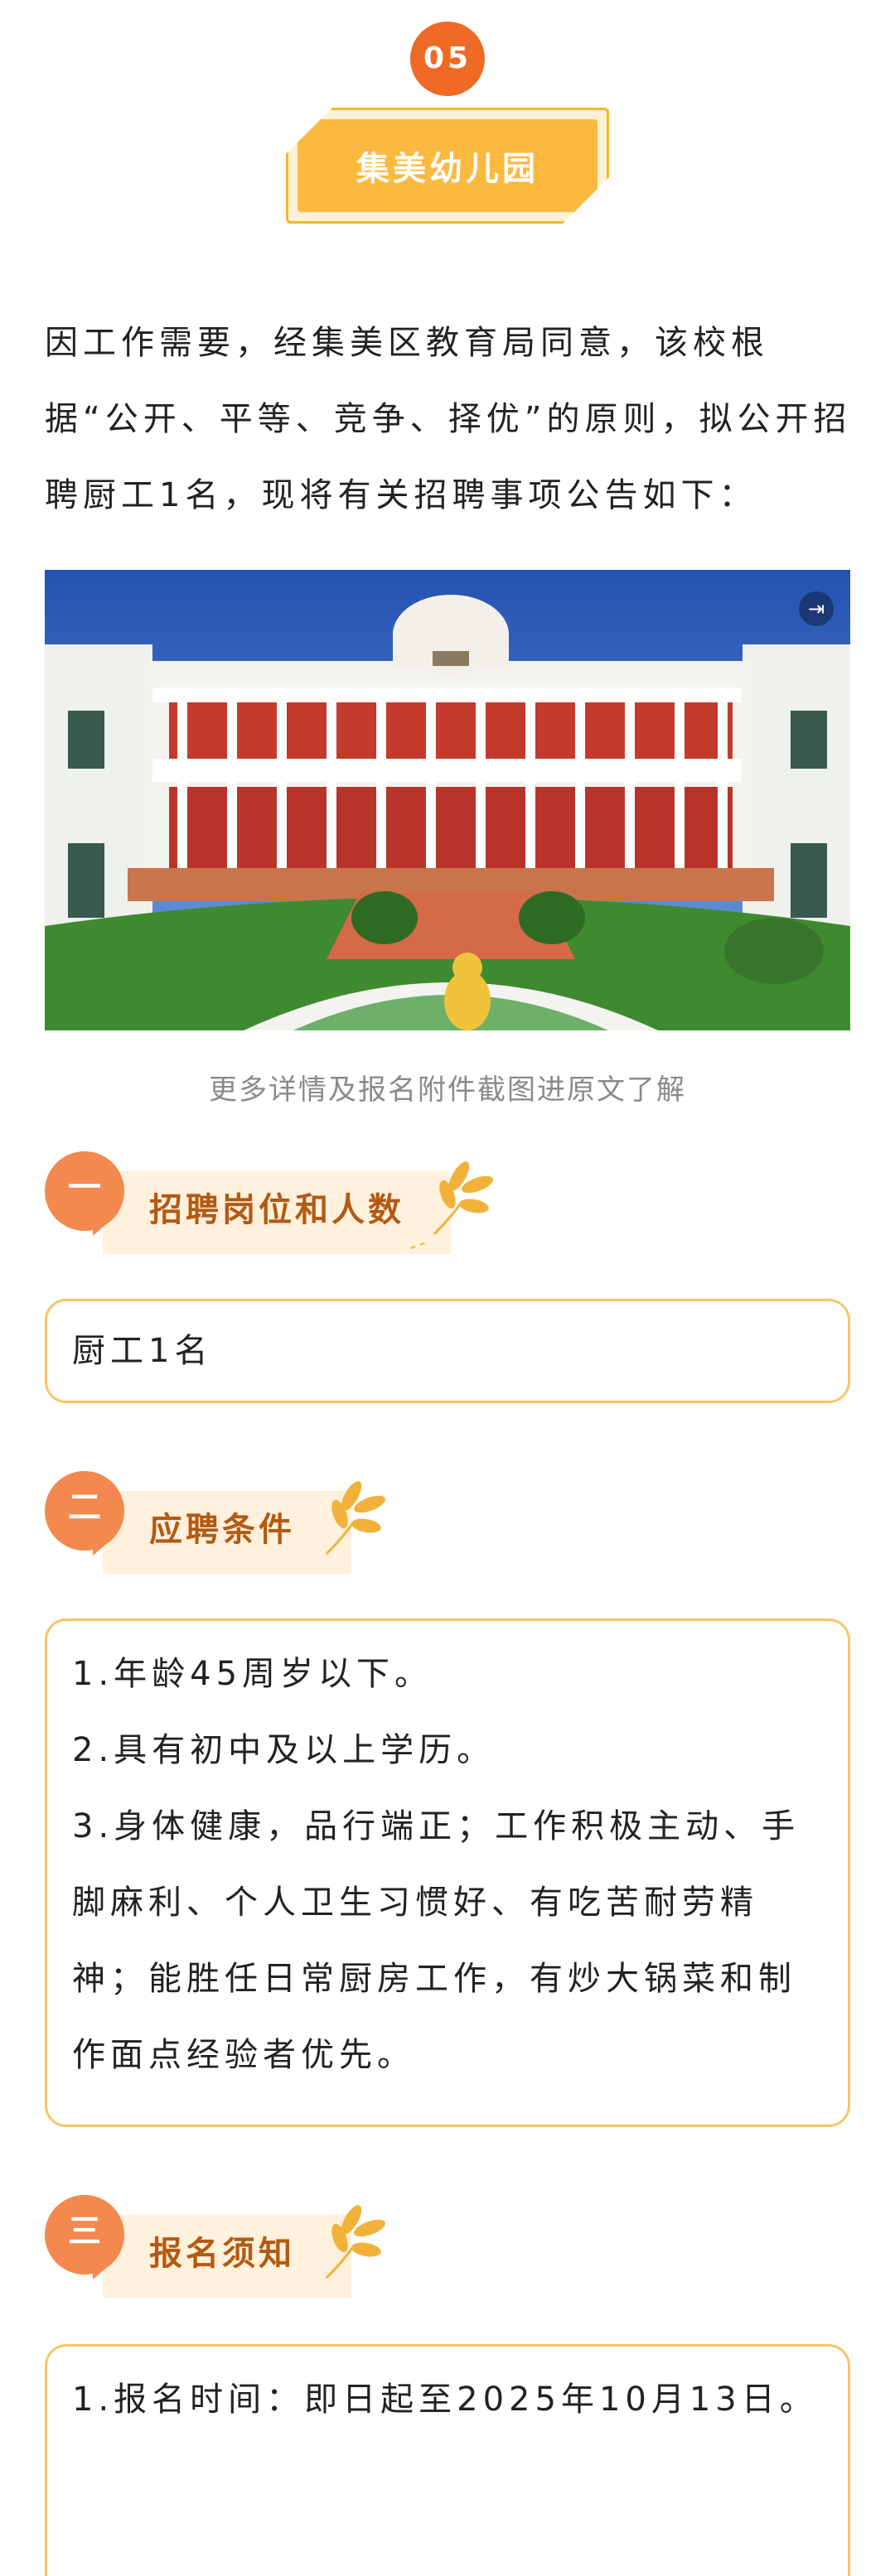 The height and width of the screenshot is (2576, 895). Describe the element at coordinates (445, 2400) in the screenshot. I see `registration-item: 1.报名时间：即日起至2025年10月13日。` at that location.